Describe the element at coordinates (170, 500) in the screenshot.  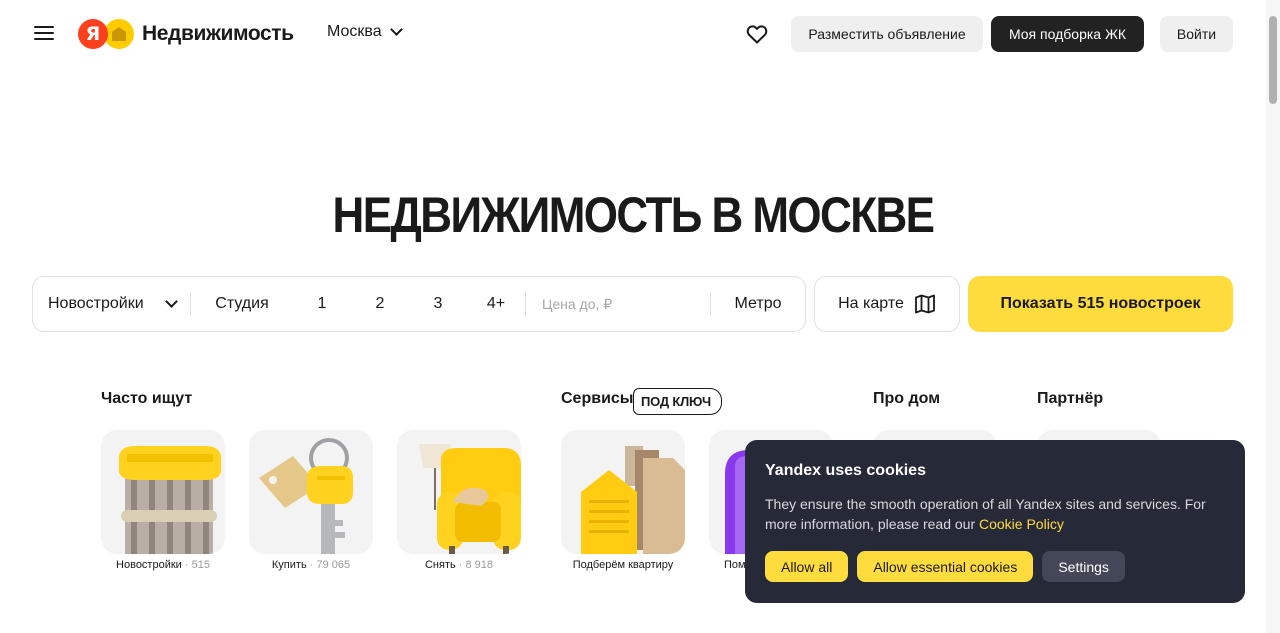
I see `building-illustration` at that location.